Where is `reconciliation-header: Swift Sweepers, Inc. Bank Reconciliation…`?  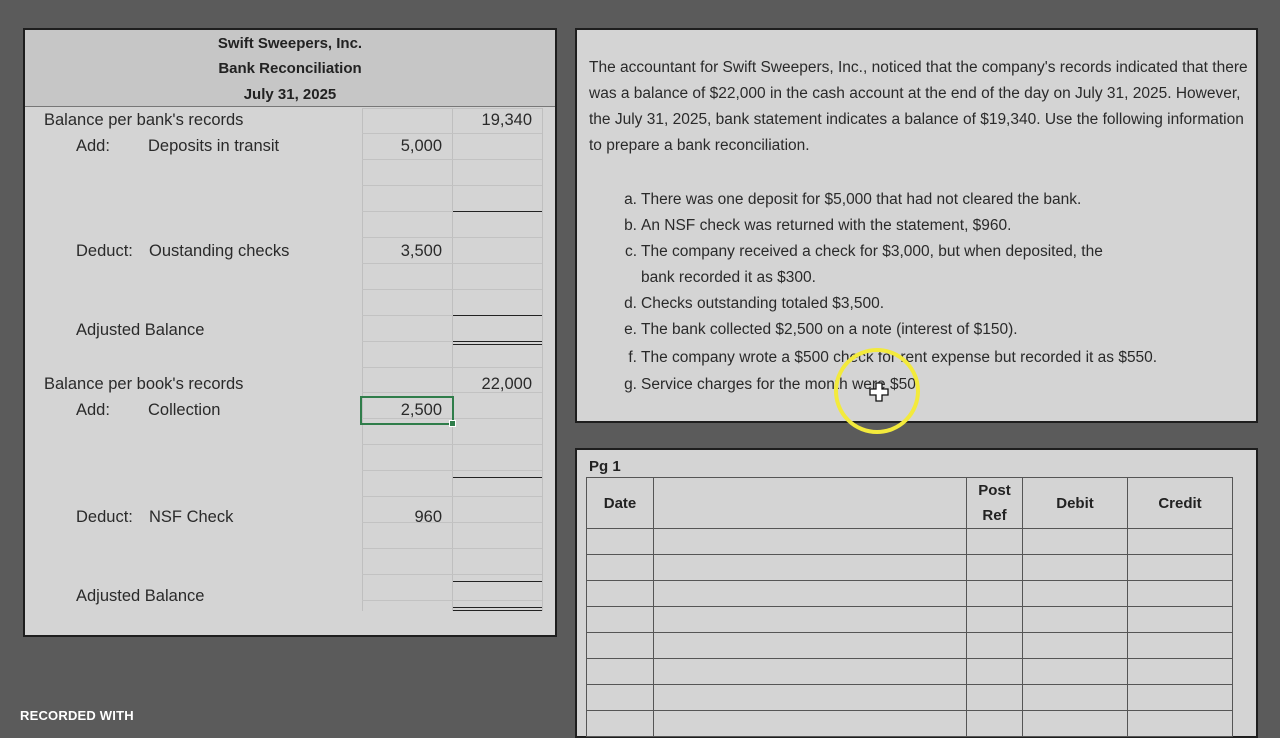
reconciliation-header: Swift Sweepers, Inc. Bank Reconciliation… is located at coordinates (290, 68).